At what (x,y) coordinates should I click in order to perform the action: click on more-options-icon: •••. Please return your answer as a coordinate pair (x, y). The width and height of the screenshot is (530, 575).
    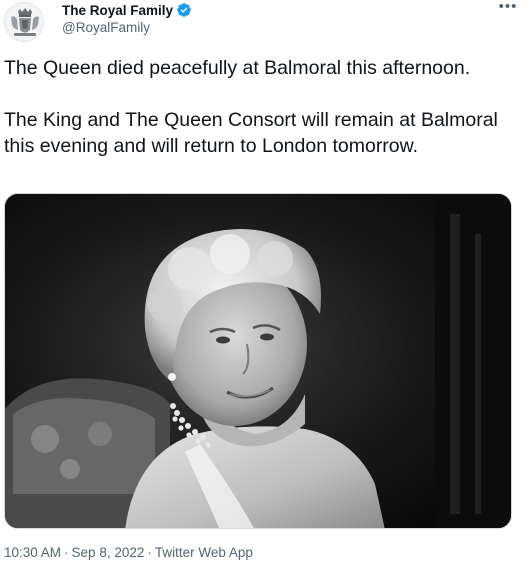
    Looking at the image, I should click on (508, 10).